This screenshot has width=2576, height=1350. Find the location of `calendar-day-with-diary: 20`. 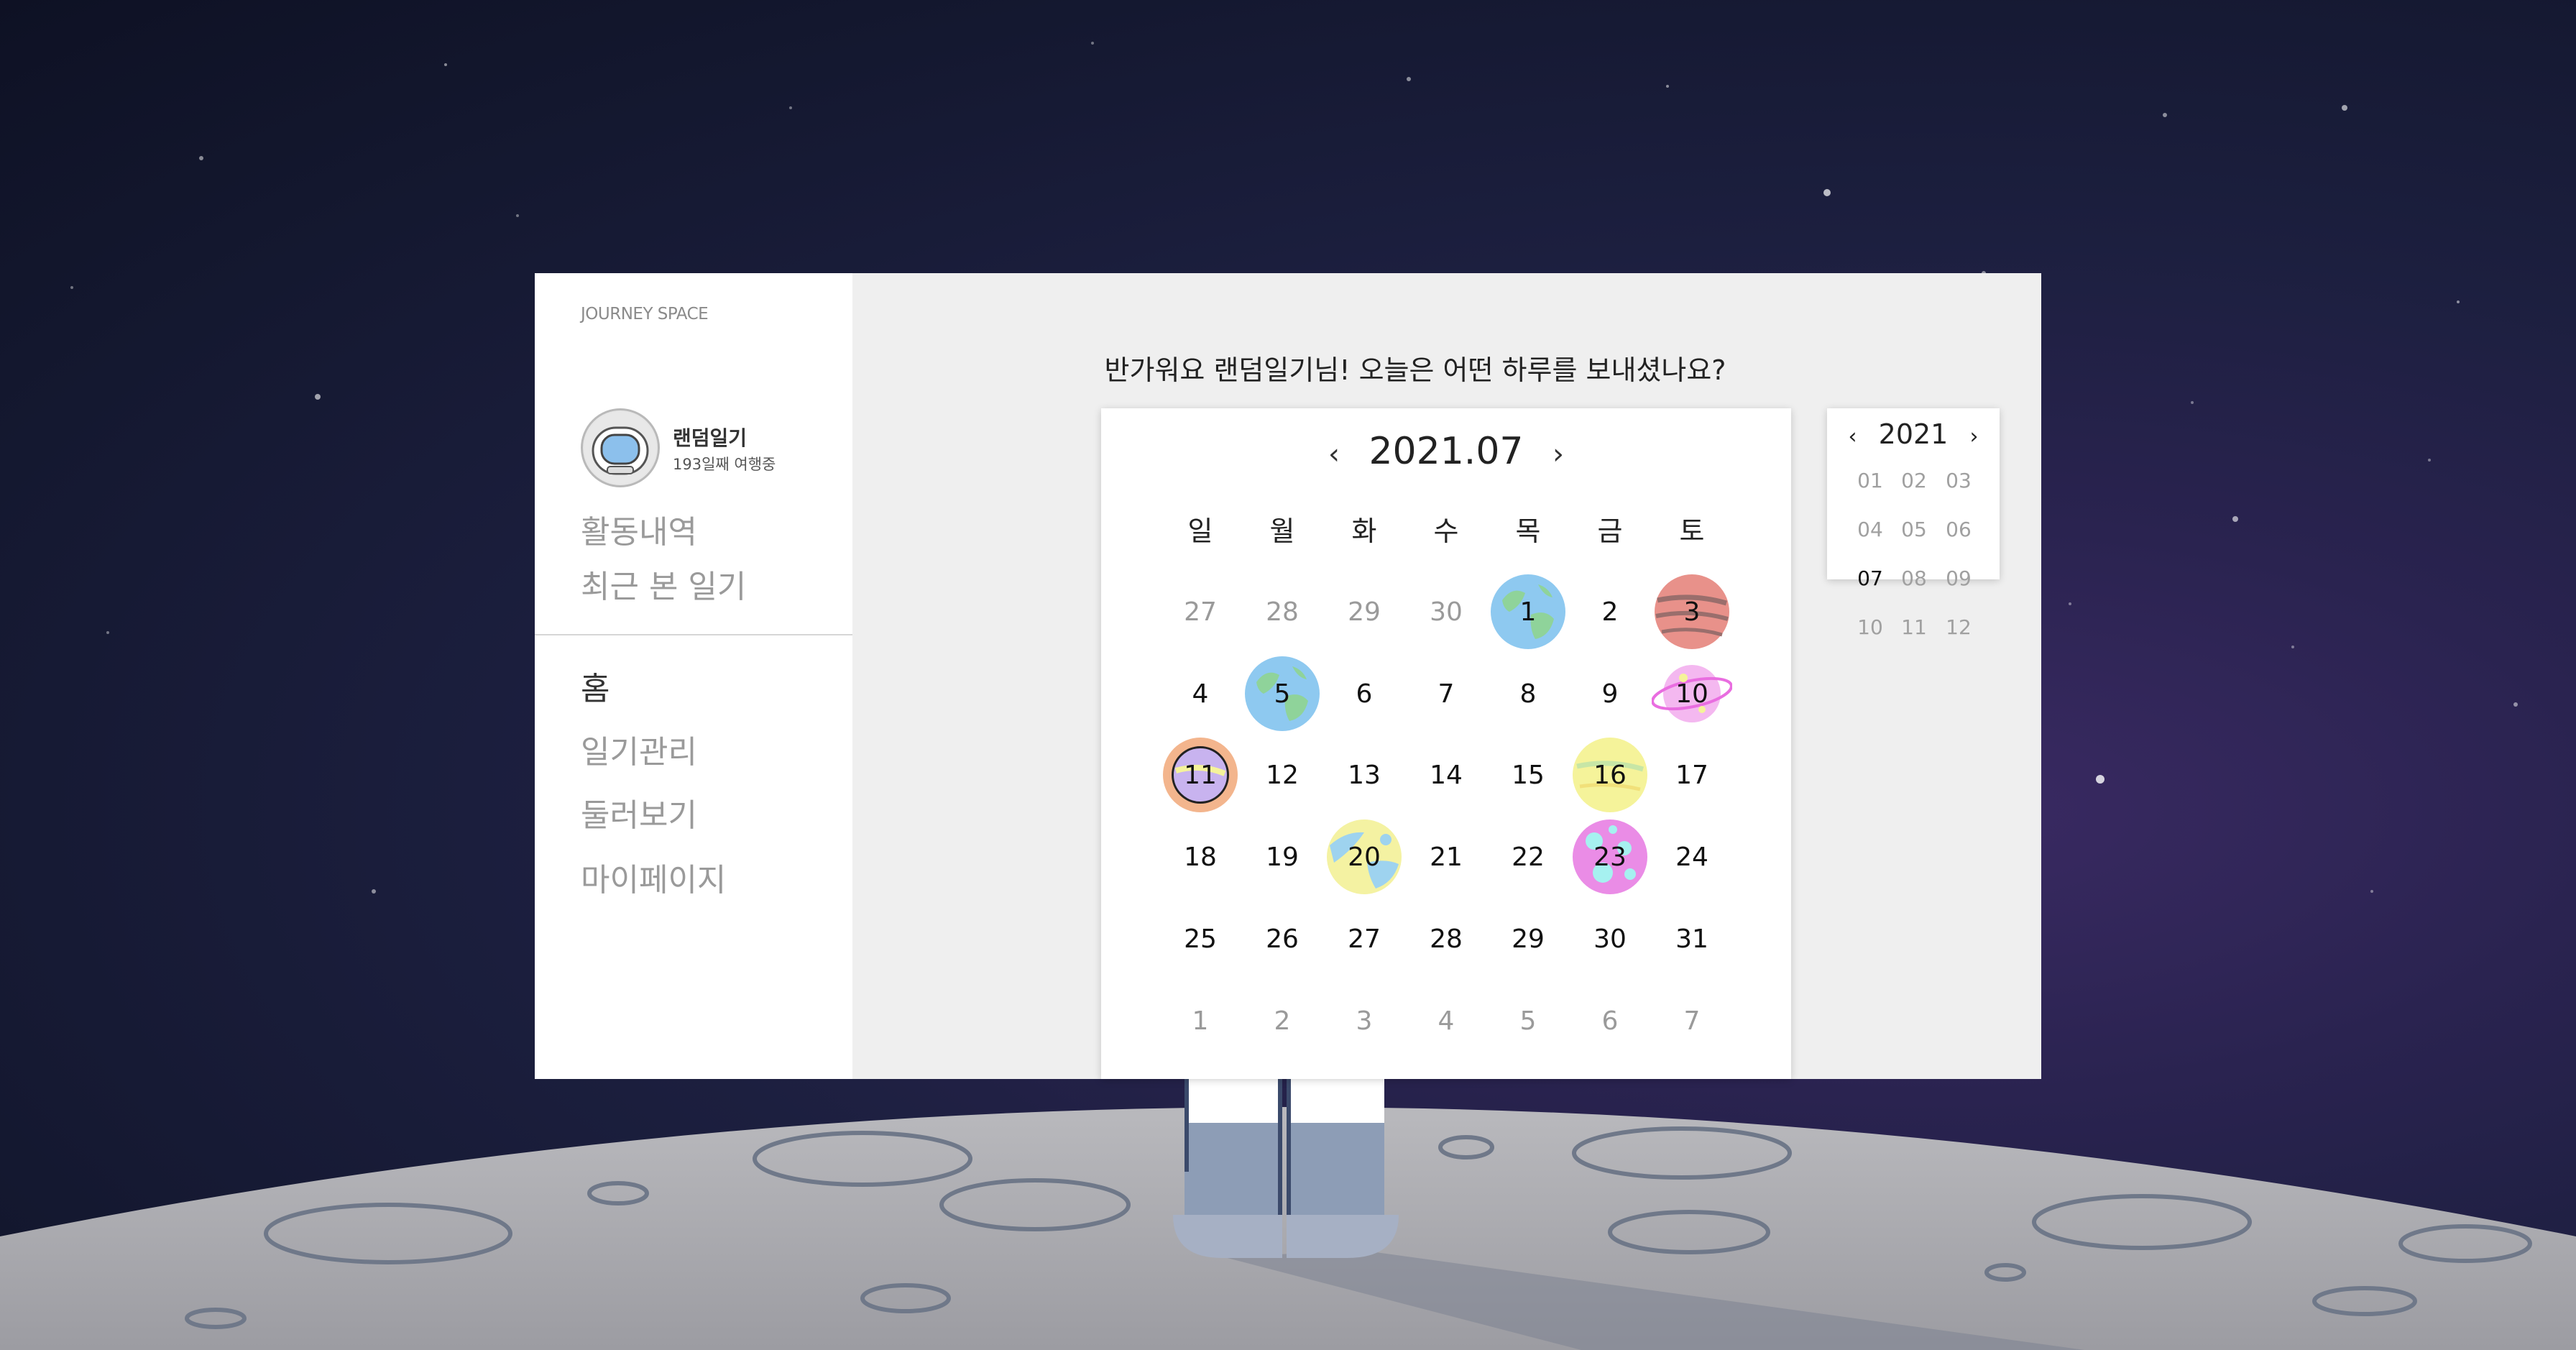

calendar-day-with-diary: 20 is located at coordinates (1364, 857).